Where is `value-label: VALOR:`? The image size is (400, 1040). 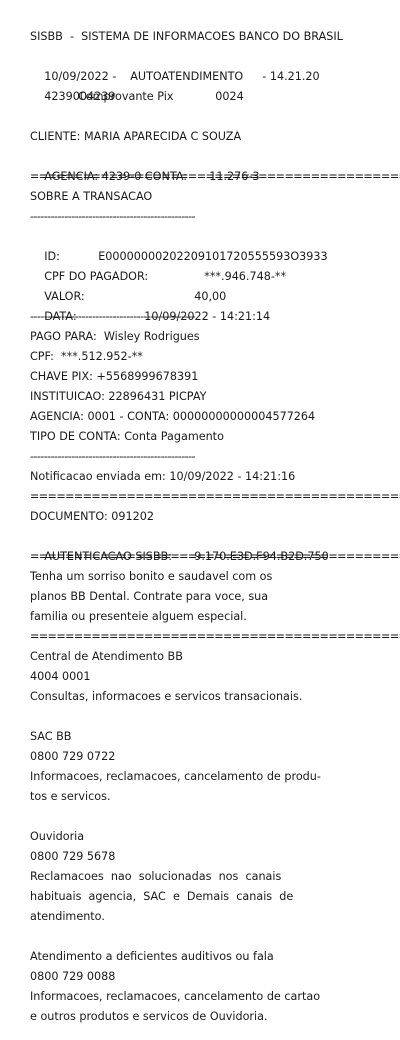 value-label: VALOR: is located at coordinates (64, 296).